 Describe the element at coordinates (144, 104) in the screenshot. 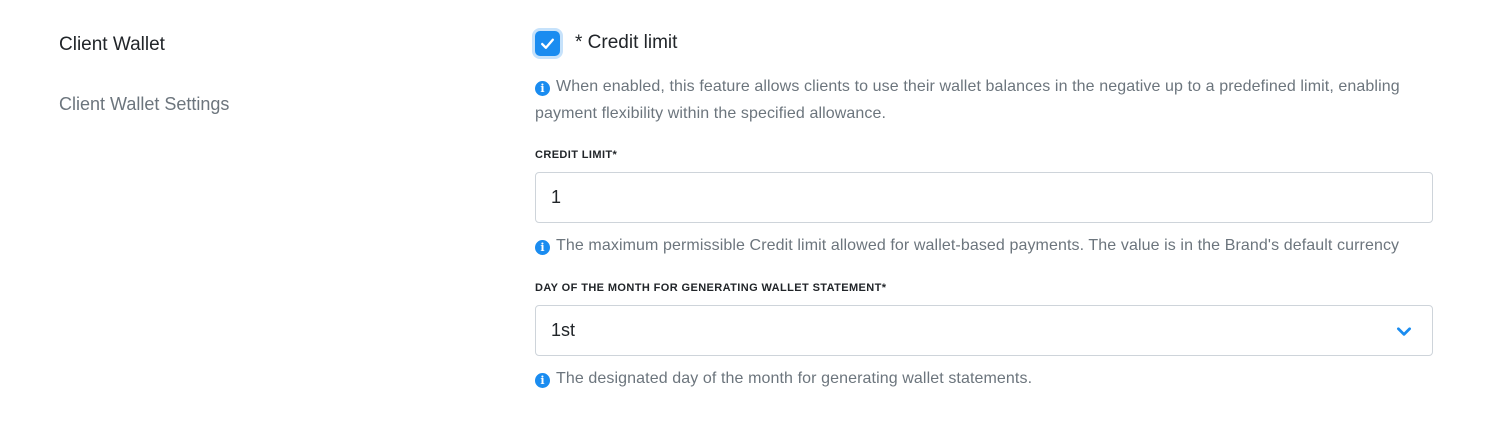

I see `section-subtitle: Client Wallet Settings` at that location.